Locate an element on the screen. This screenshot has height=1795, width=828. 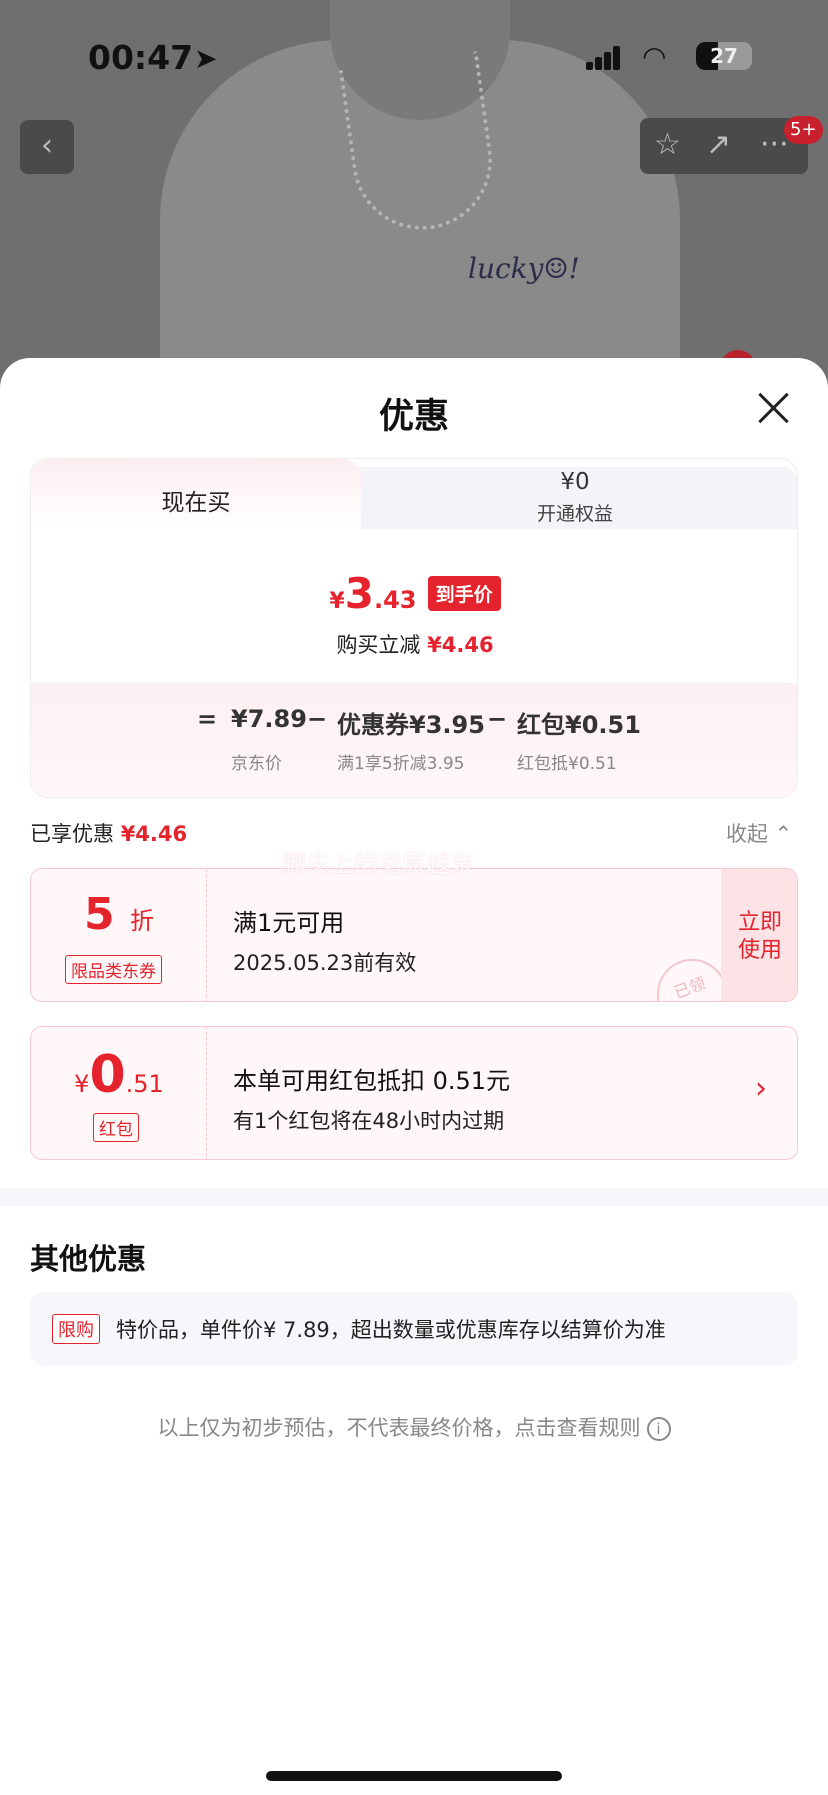
coupon-card-redpacket: ¥0.51 红包 本单可用红包抵扣 0.51元 有1个红包将在48小时内过期 › is located at coordinates (414, 1093).